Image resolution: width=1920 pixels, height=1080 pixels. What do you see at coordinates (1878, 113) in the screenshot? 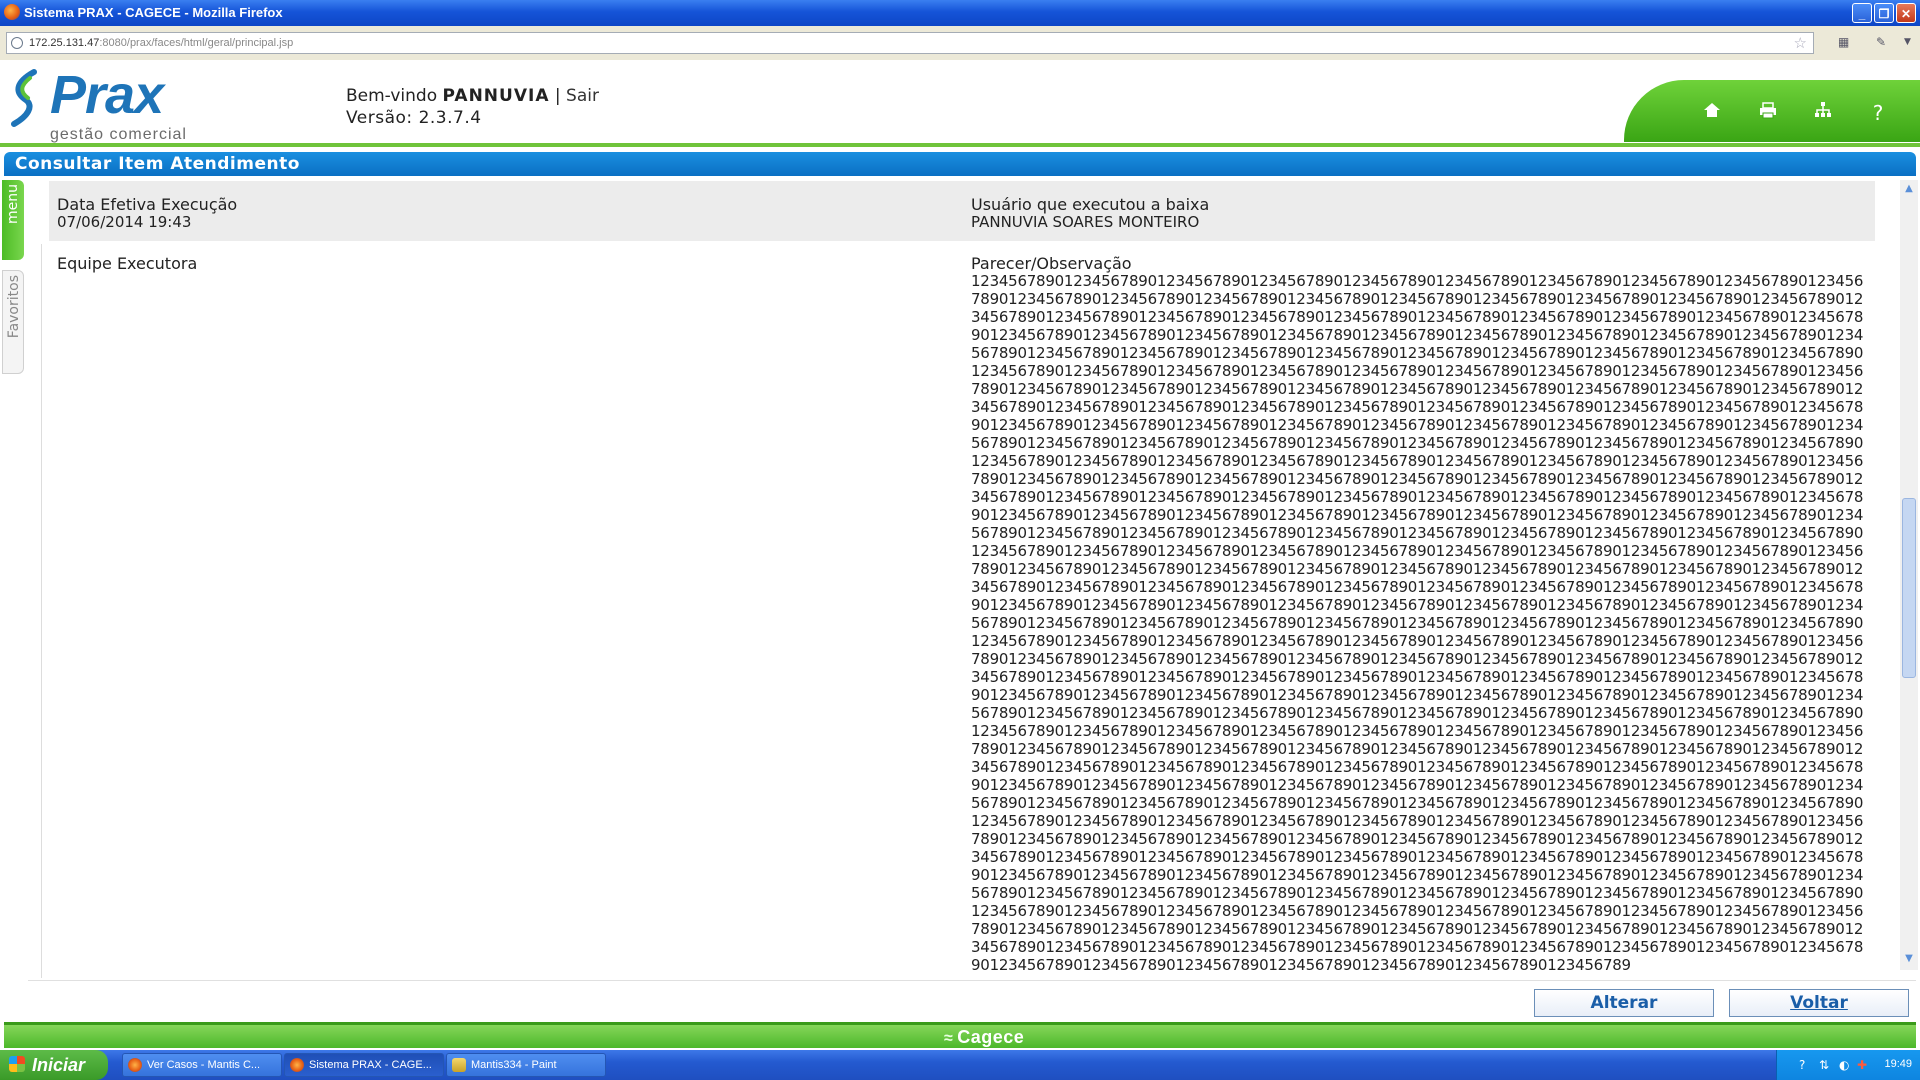
I see `help-icon: ?` at bounding box center [1878, 113].